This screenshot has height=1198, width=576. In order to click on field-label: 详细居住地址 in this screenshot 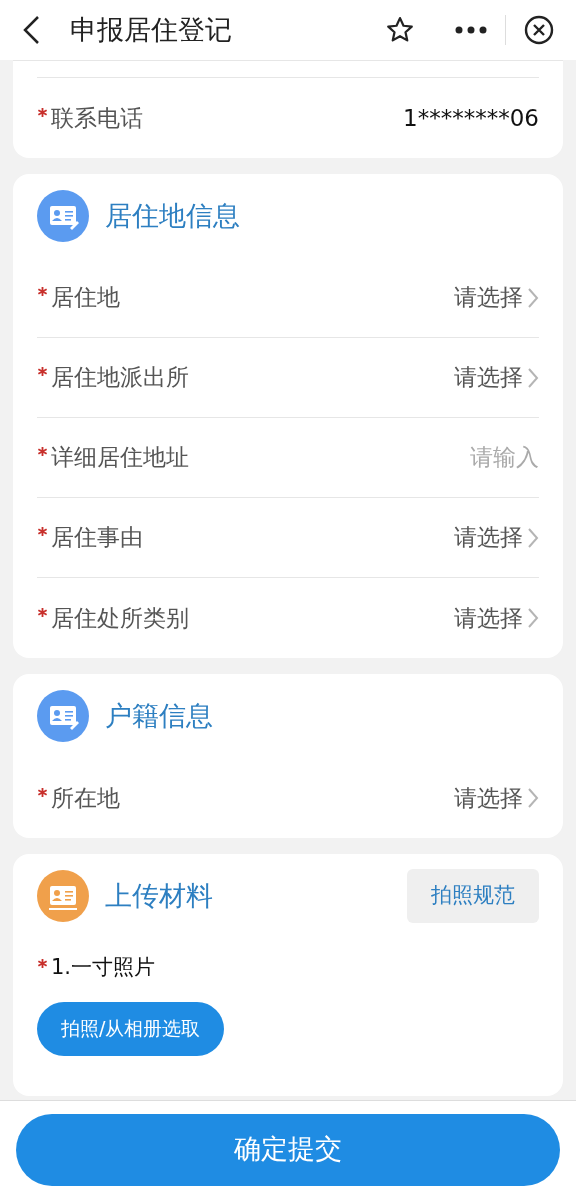, I will do `click(120, 458)`.